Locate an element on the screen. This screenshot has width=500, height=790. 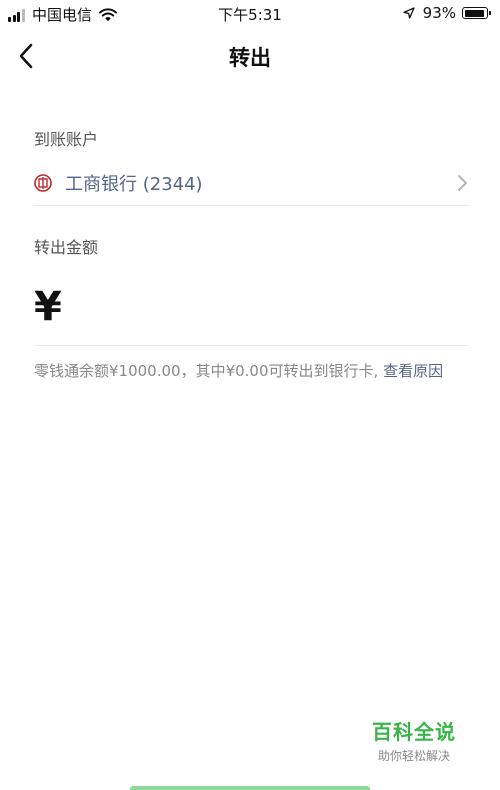
battery-percentage: 93% is located at coordinates (439, 13).